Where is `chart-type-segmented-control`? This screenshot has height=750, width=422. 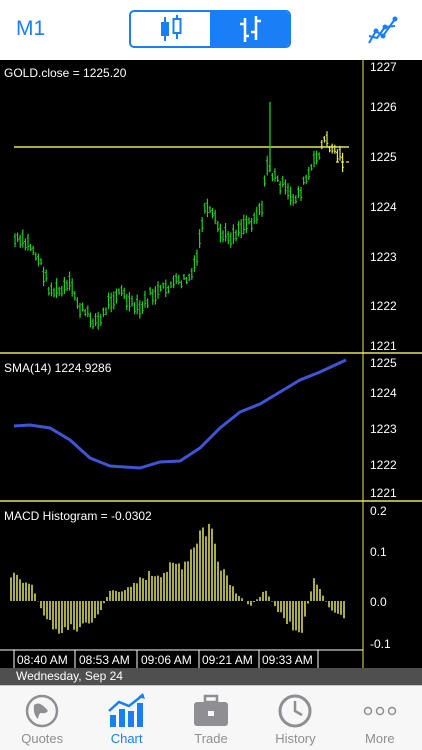
chart-type-segmented-control is located at coordinates (210, 29).